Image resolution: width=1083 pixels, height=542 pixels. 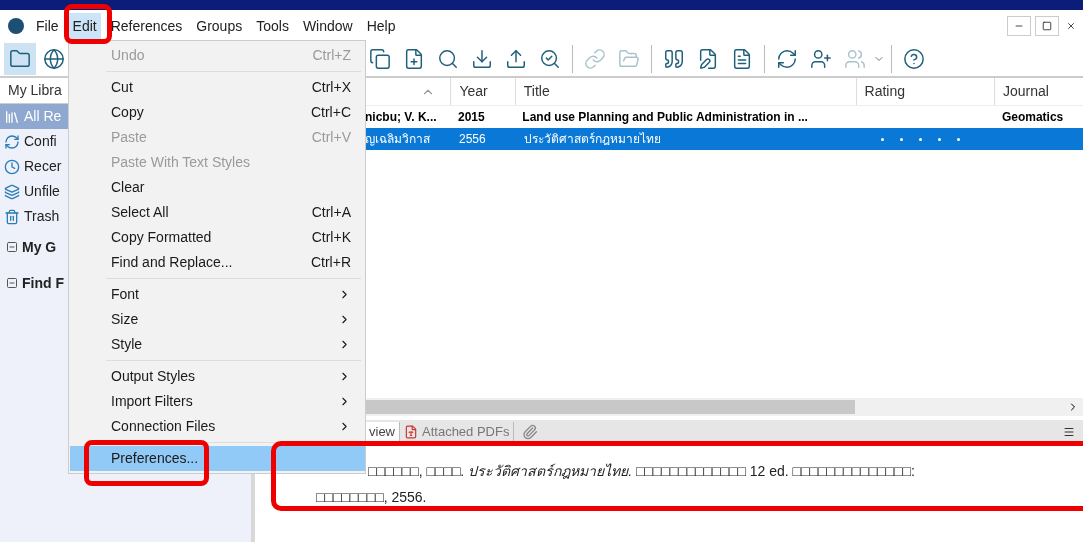 What do you see at coordinates (372, 497) in the screenshot?
I see `citation-text: □□□□□□□□, 2556.` at bounding box center [372, 497].